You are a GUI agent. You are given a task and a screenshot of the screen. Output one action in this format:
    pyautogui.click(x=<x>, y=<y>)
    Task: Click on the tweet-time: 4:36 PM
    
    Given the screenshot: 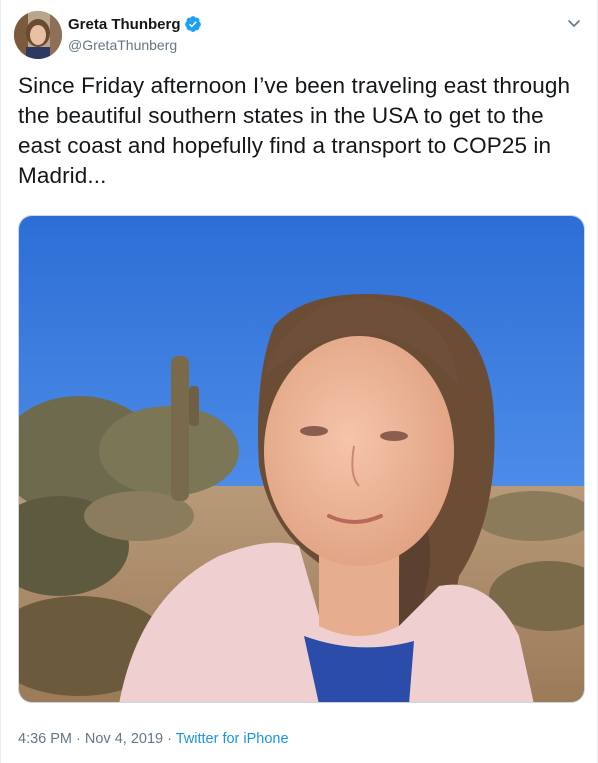 What is the action you would take?
    pyautogui.click(x=45, y=739)
    